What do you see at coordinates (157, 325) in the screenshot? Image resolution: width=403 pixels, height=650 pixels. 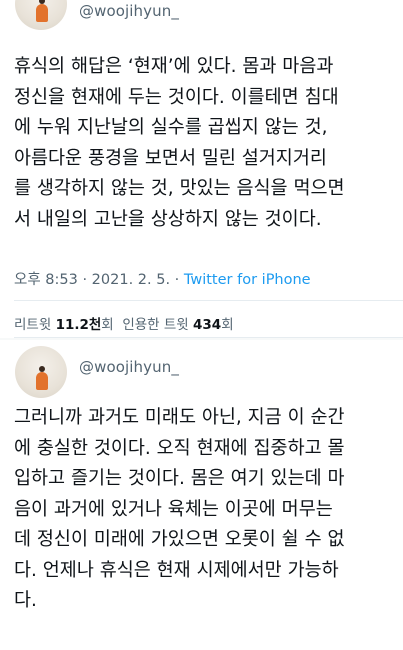 I see `quote-label: 인용한 트윗` at bounding box center [157, 325].